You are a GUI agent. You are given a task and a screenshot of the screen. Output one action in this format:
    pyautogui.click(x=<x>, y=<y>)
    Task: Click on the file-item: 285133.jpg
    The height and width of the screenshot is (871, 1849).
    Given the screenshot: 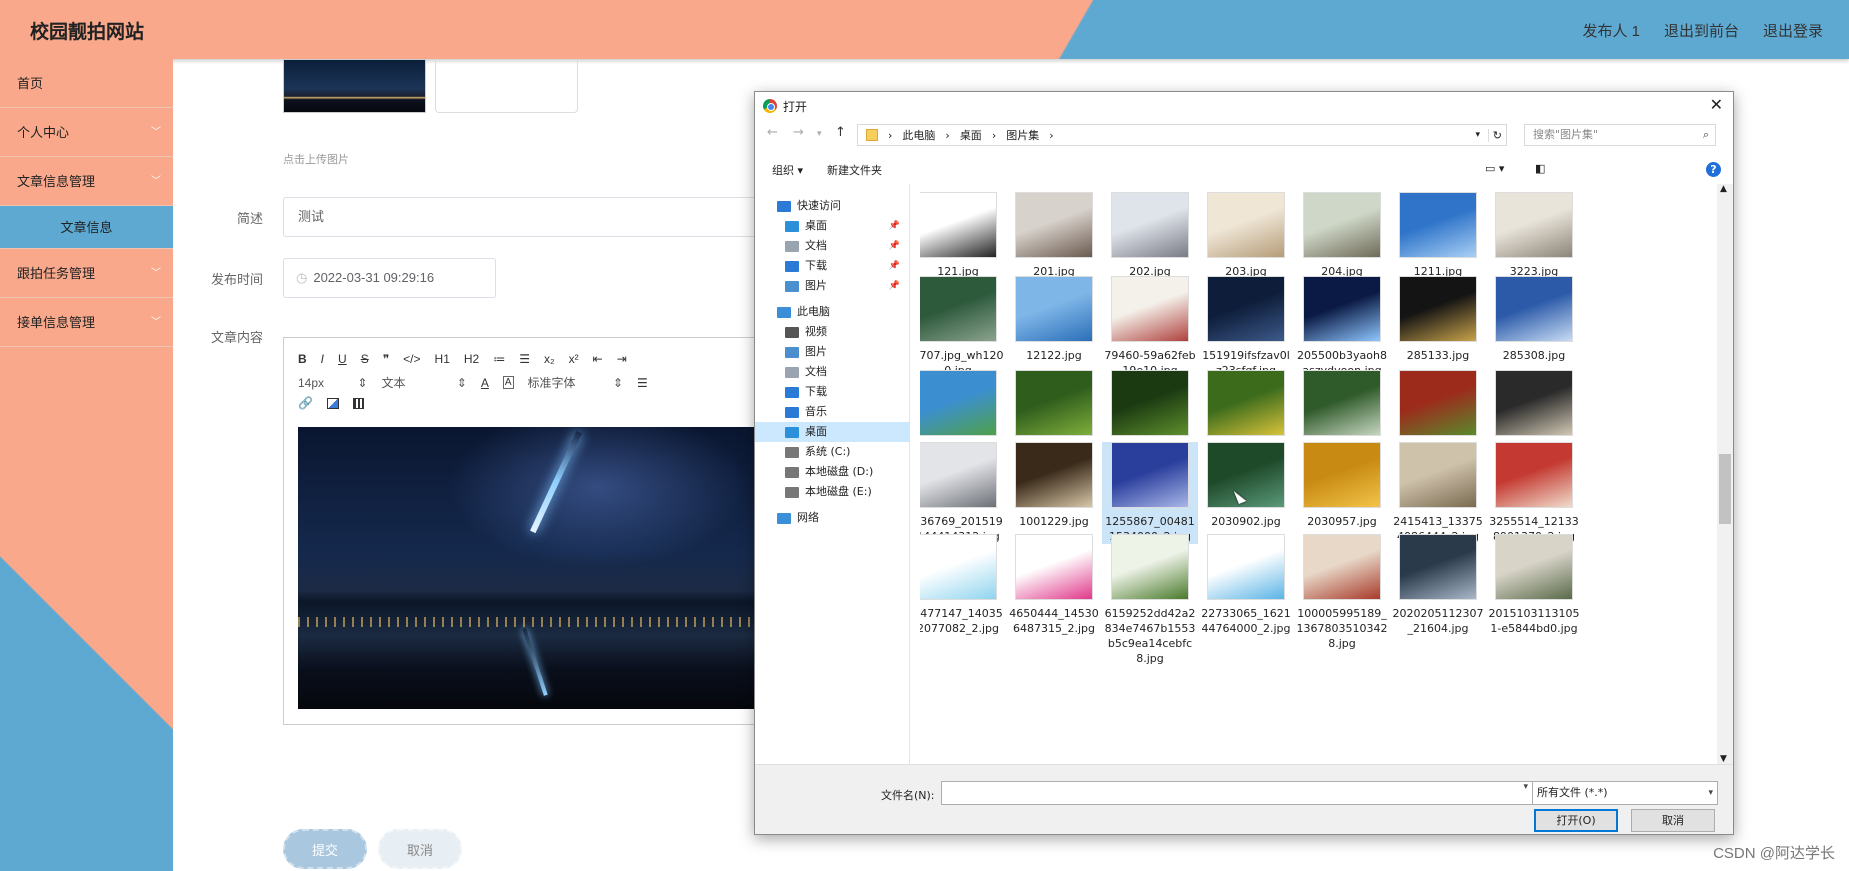 What is the action you would take?
    pyautogui.click(x=1438, y=319)
    